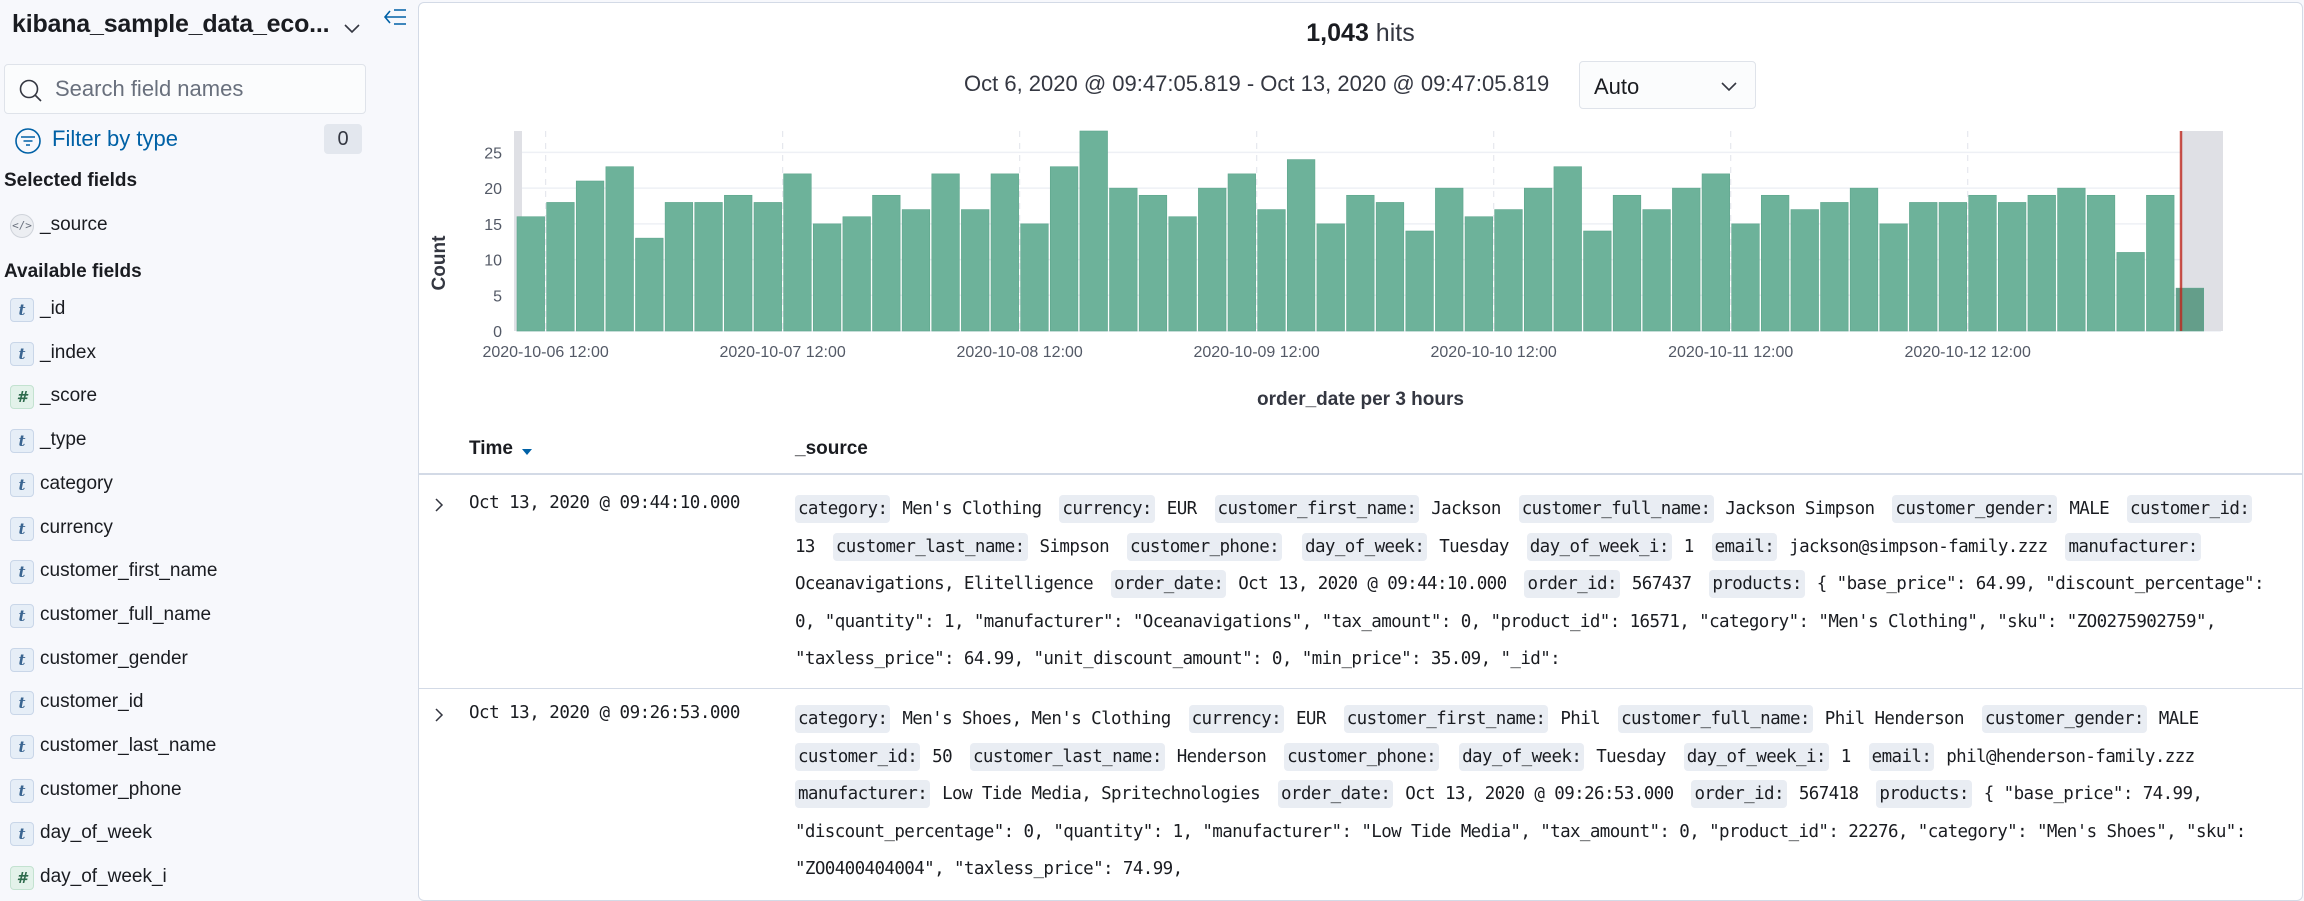 Image resolution: width=2304 pixels, height=901 pixels. I want to click on search-field-names-input, so click(205, 89).